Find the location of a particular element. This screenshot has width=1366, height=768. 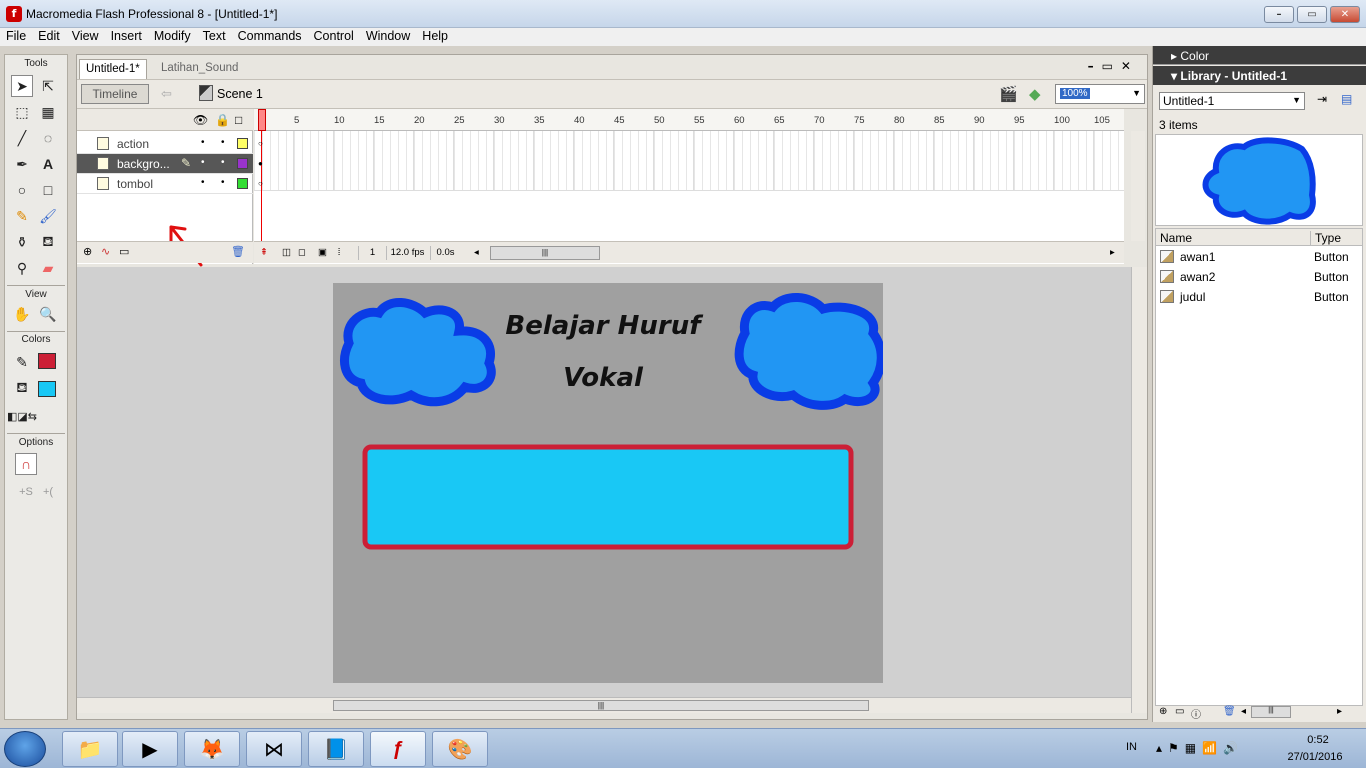

layer-row-background: backgro... ✎ • • is located at coordinates (165, 164).